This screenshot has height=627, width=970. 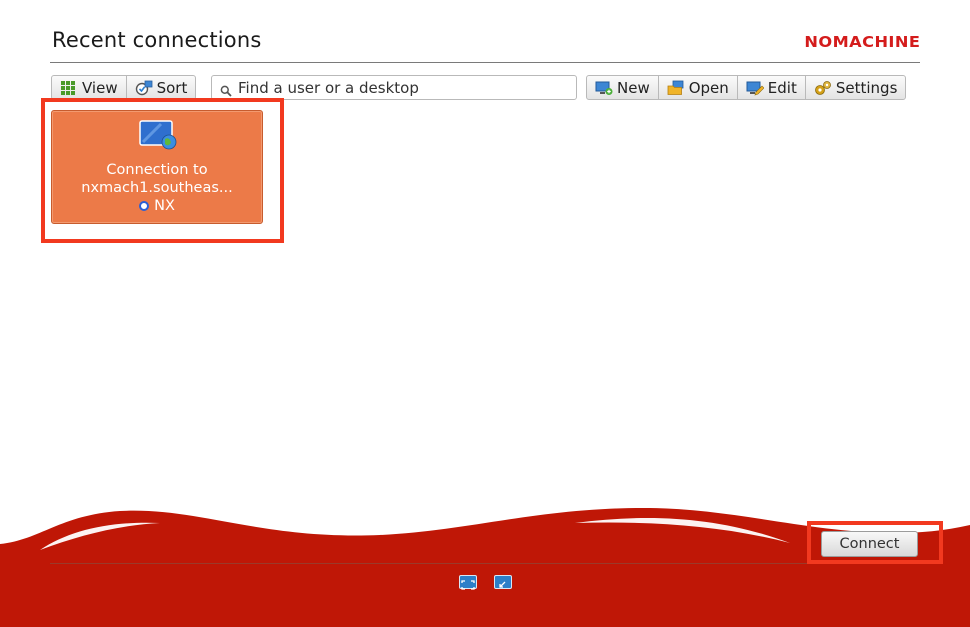 I want to click on connect-button: Connect, so click(x=869, y=544).